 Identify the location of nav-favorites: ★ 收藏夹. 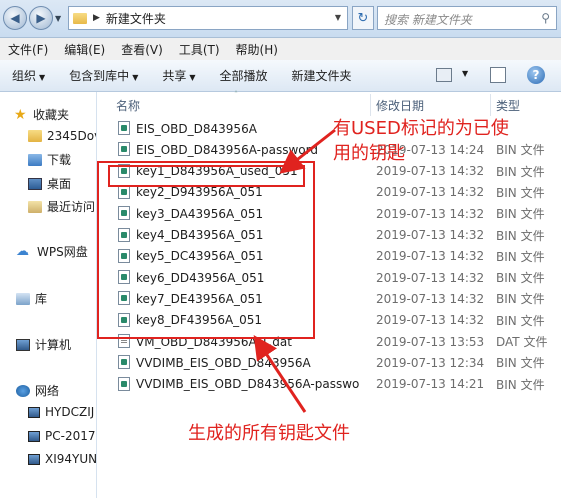
(41, 114).